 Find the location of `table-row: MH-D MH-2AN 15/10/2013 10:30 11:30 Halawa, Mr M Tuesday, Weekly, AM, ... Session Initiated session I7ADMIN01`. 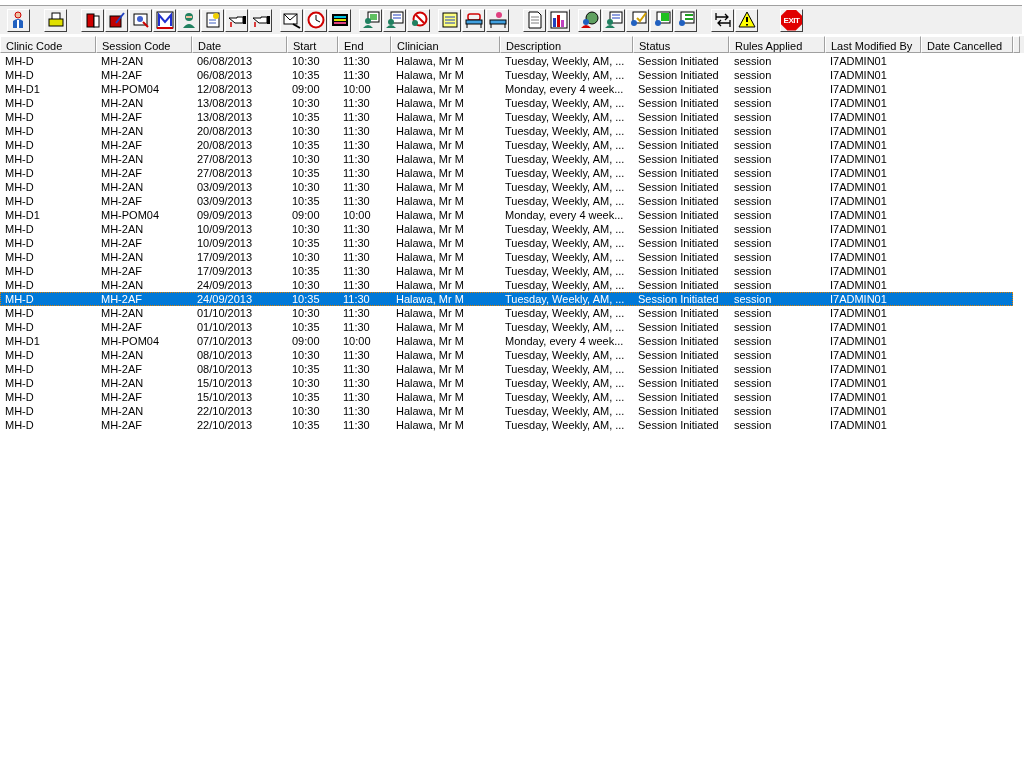

table-row: MH-D MH-2AN 15/10/2013 10:30 11:30 Halawa, Mr M Tuesday, Weekly, AM, ... Session Initiated session I7ADMIN01 is located at coordinates (506, 383).